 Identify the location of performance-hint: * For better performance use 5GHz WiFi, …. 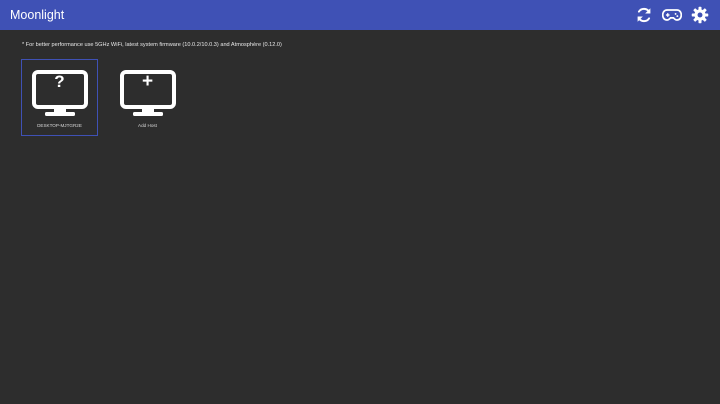
(152, 45).